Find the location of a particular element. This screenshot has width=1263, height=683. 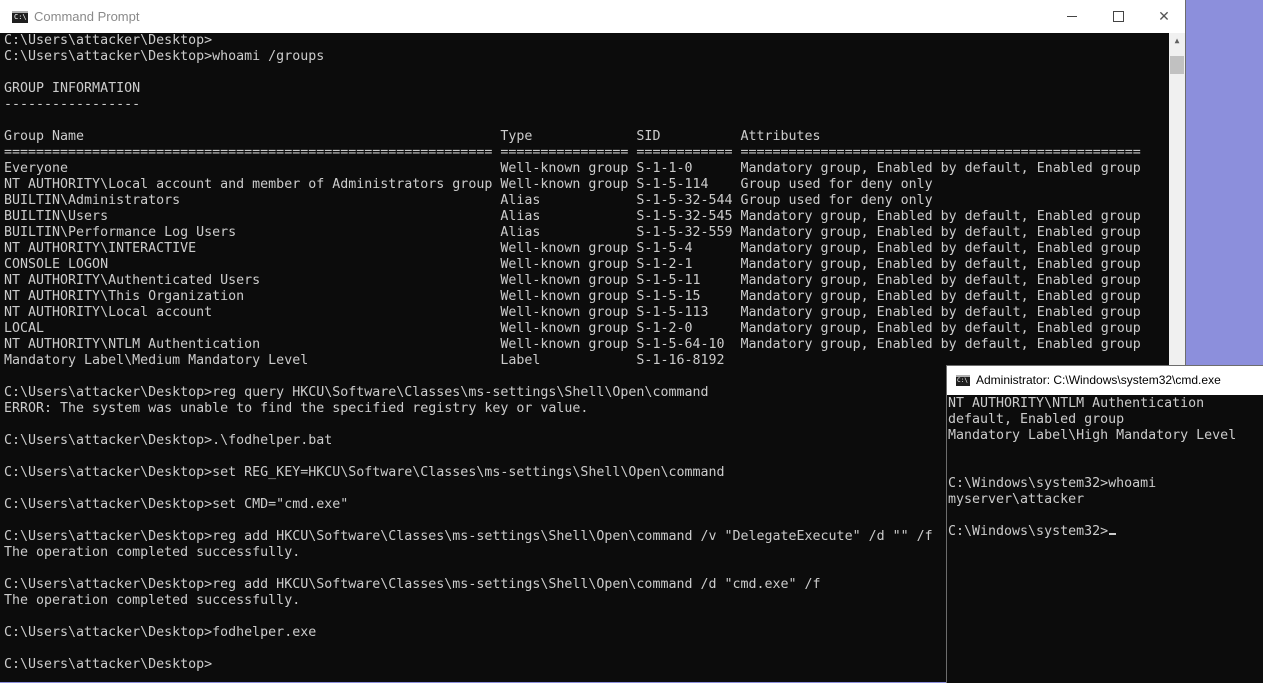

console-line: GROUP INFORMATION is located at coordinates (72, 88).